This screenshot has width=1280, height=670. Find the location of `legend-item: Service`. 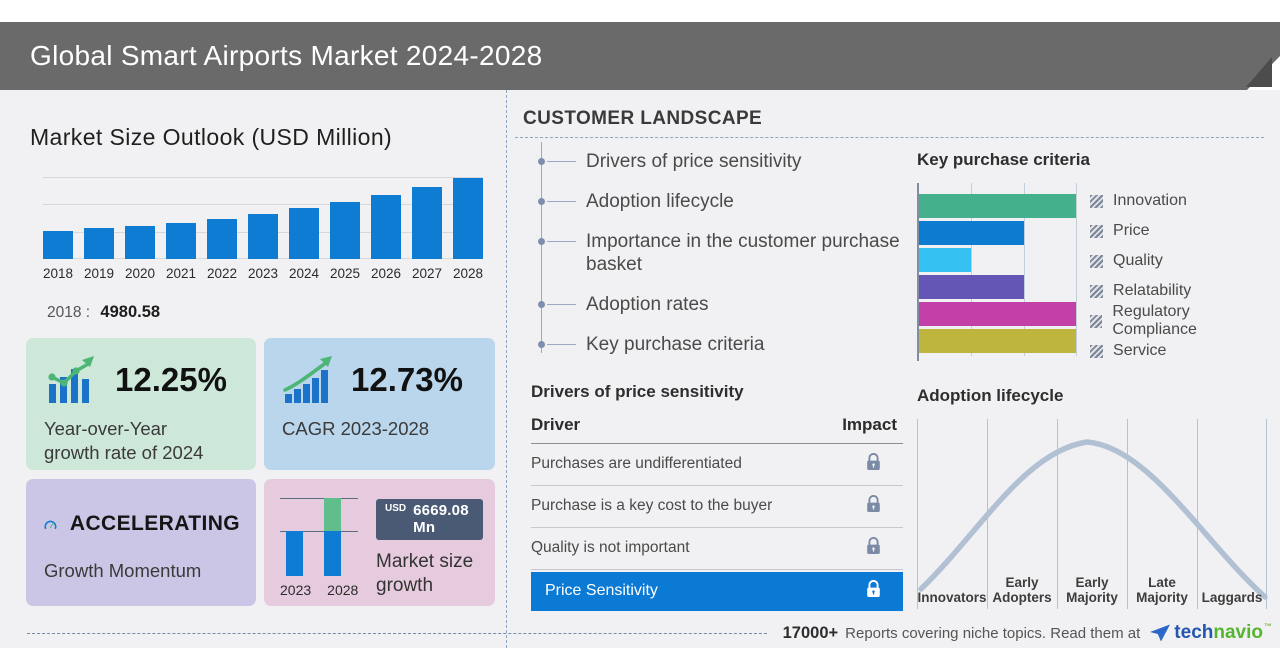

legend-item: Service is located at coordinates (1180, 351).